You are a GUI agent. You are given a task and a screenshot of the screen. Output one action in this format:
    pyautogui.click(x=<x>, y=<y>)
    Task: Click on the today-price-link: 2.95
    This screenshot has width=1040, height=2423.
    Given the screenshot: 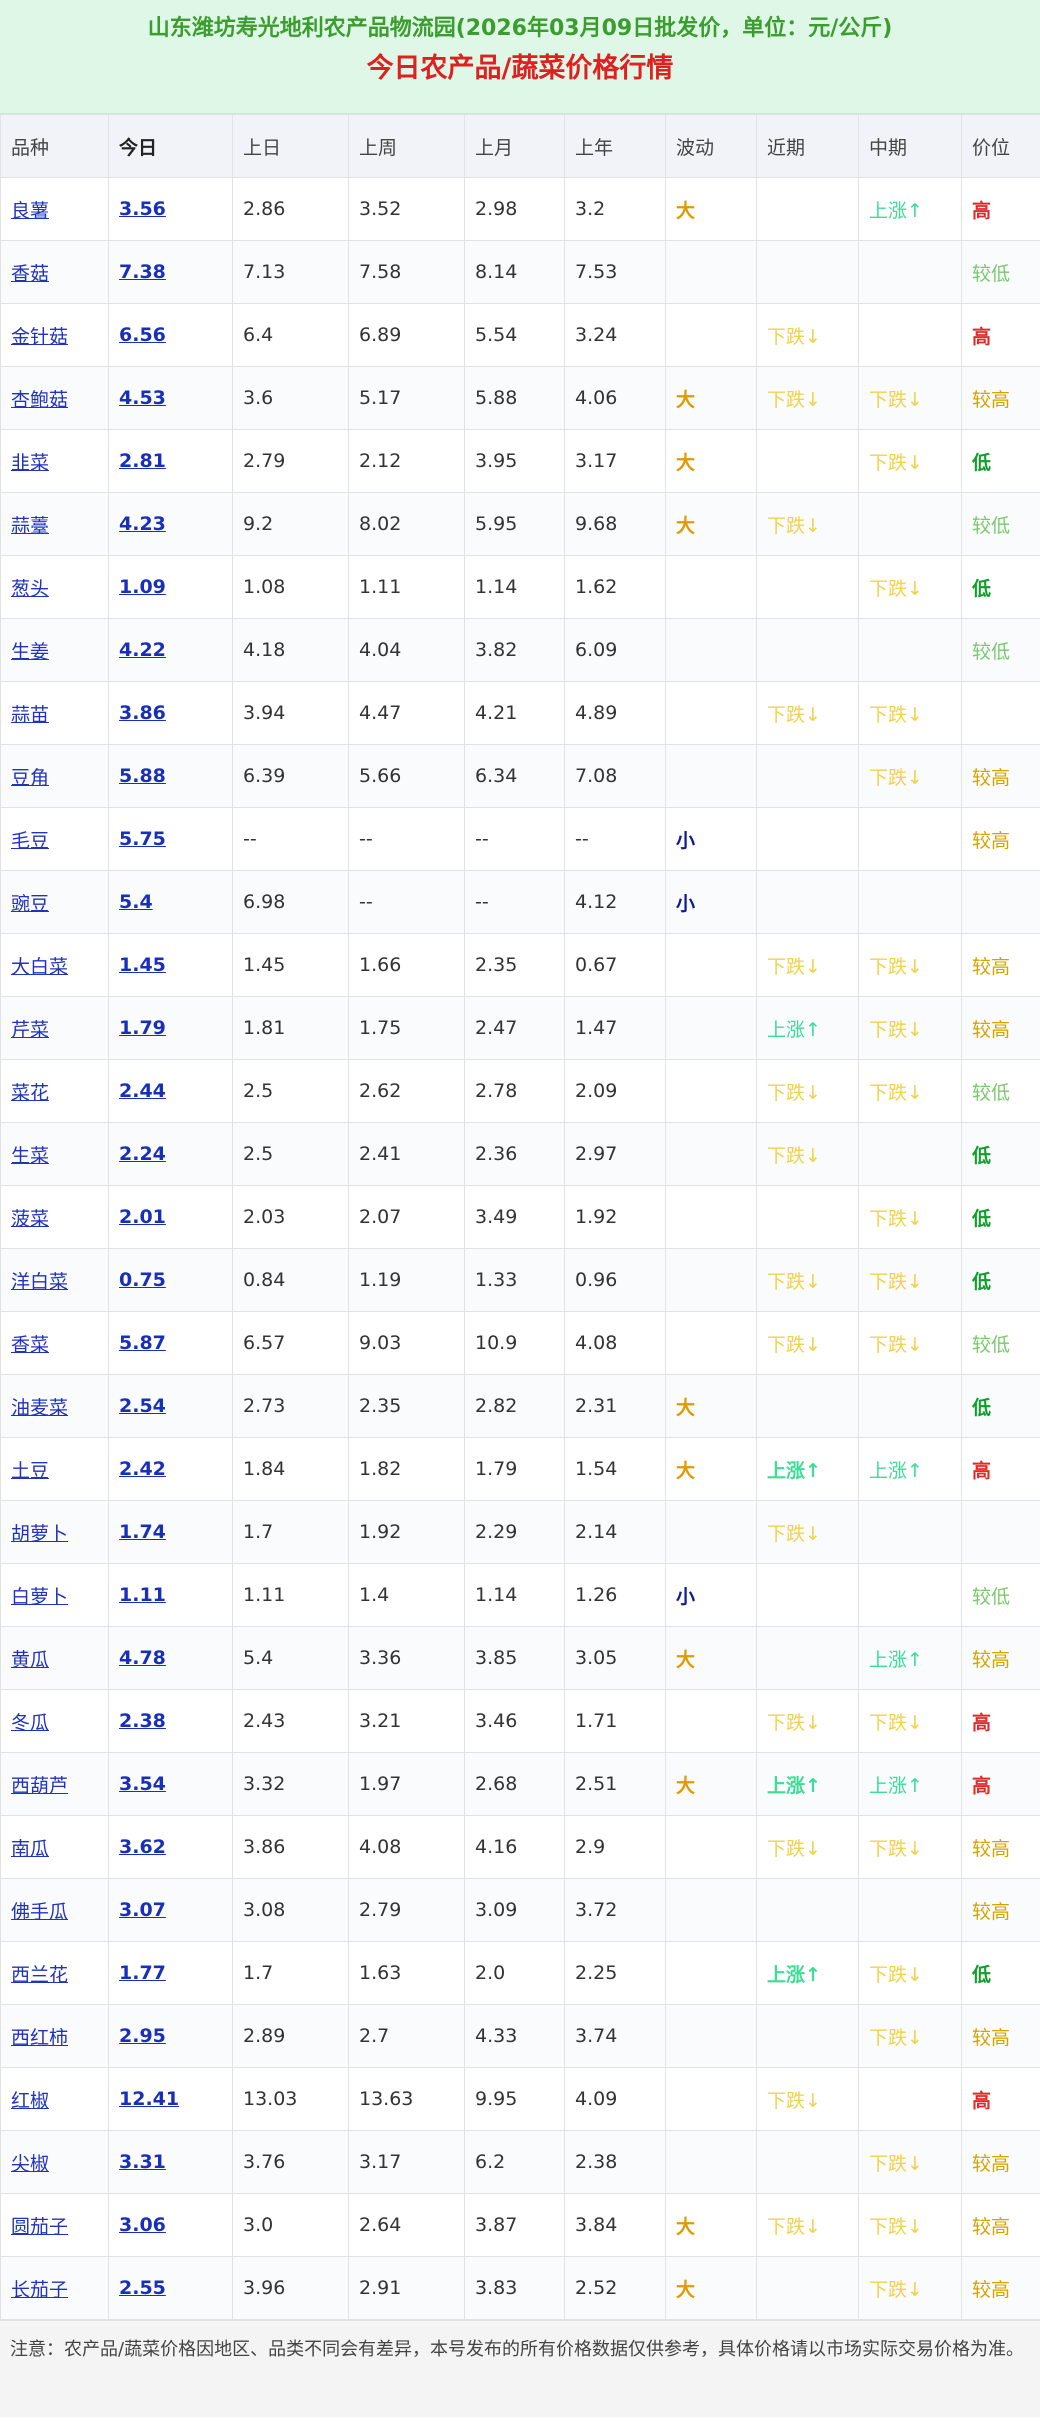 What is the action you would take?
    pyautogui.click(x=142, y=2036)
    